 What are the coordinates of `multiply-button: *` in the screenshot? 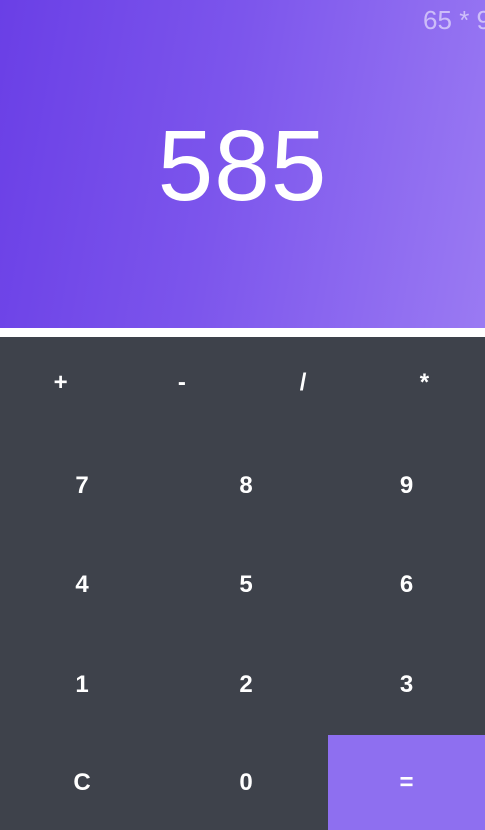 It's located at (424, 387).